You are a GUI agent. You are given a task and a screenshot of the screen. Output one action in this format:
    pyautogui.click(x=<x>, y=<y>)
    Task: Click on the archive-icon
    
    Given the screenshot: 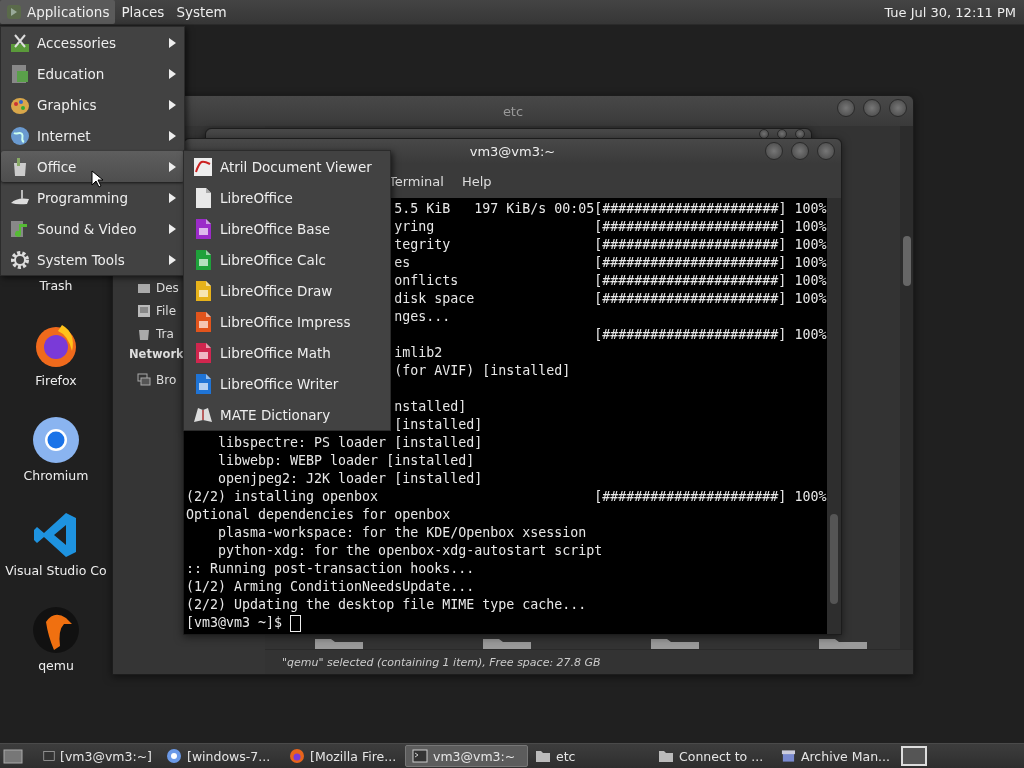 What is the action you would take?
    pyautogui.click(x=788, y=756)
    